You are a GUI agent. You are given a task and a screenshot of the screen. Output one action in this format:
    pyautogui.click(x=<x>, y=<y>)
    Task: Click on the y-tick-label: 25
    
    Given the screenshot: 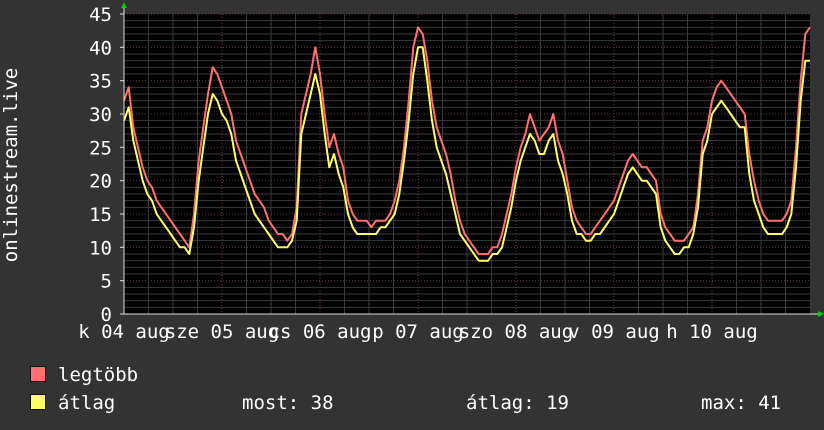 What is the action you would take?
    pyautogui.click(x=100, y=148)
    